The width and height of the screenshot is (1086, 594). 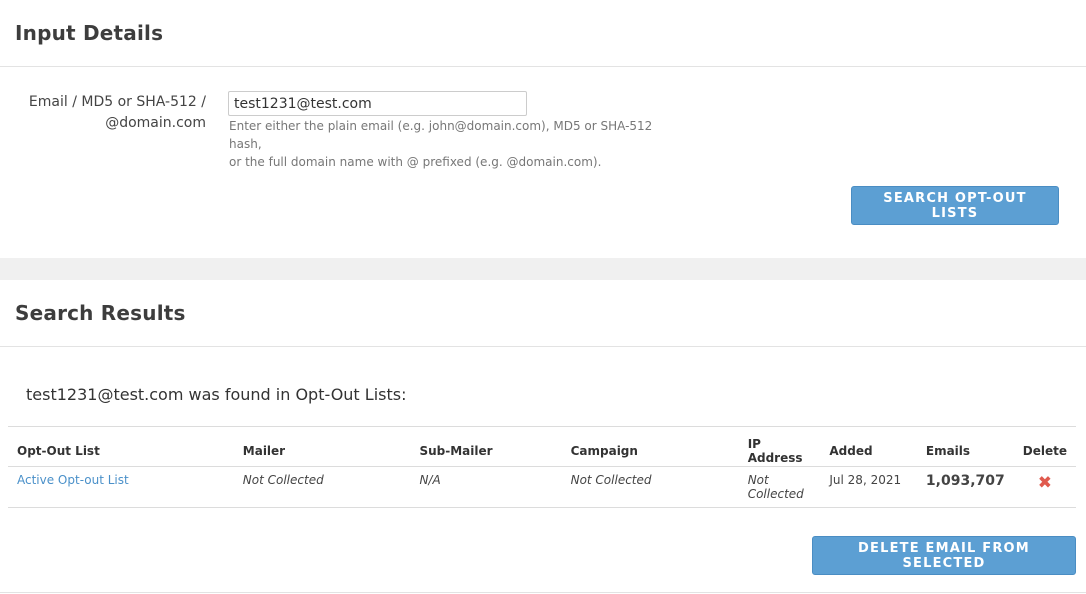 What do you see at coordinates (650, 451) in the screenshot?
I see `col-campaign: Campaign` at bounding box center [650, 451].